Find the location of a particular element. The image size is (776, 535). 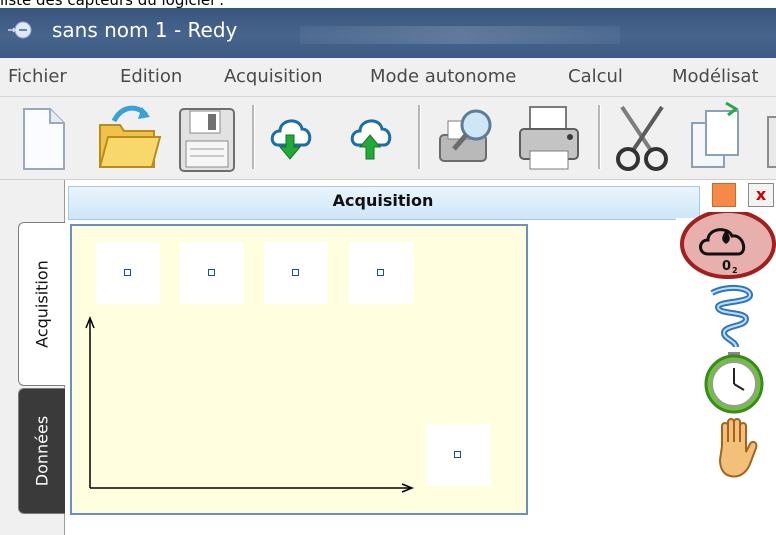

menu-edition: Edition is located at coordinates (151, 76).